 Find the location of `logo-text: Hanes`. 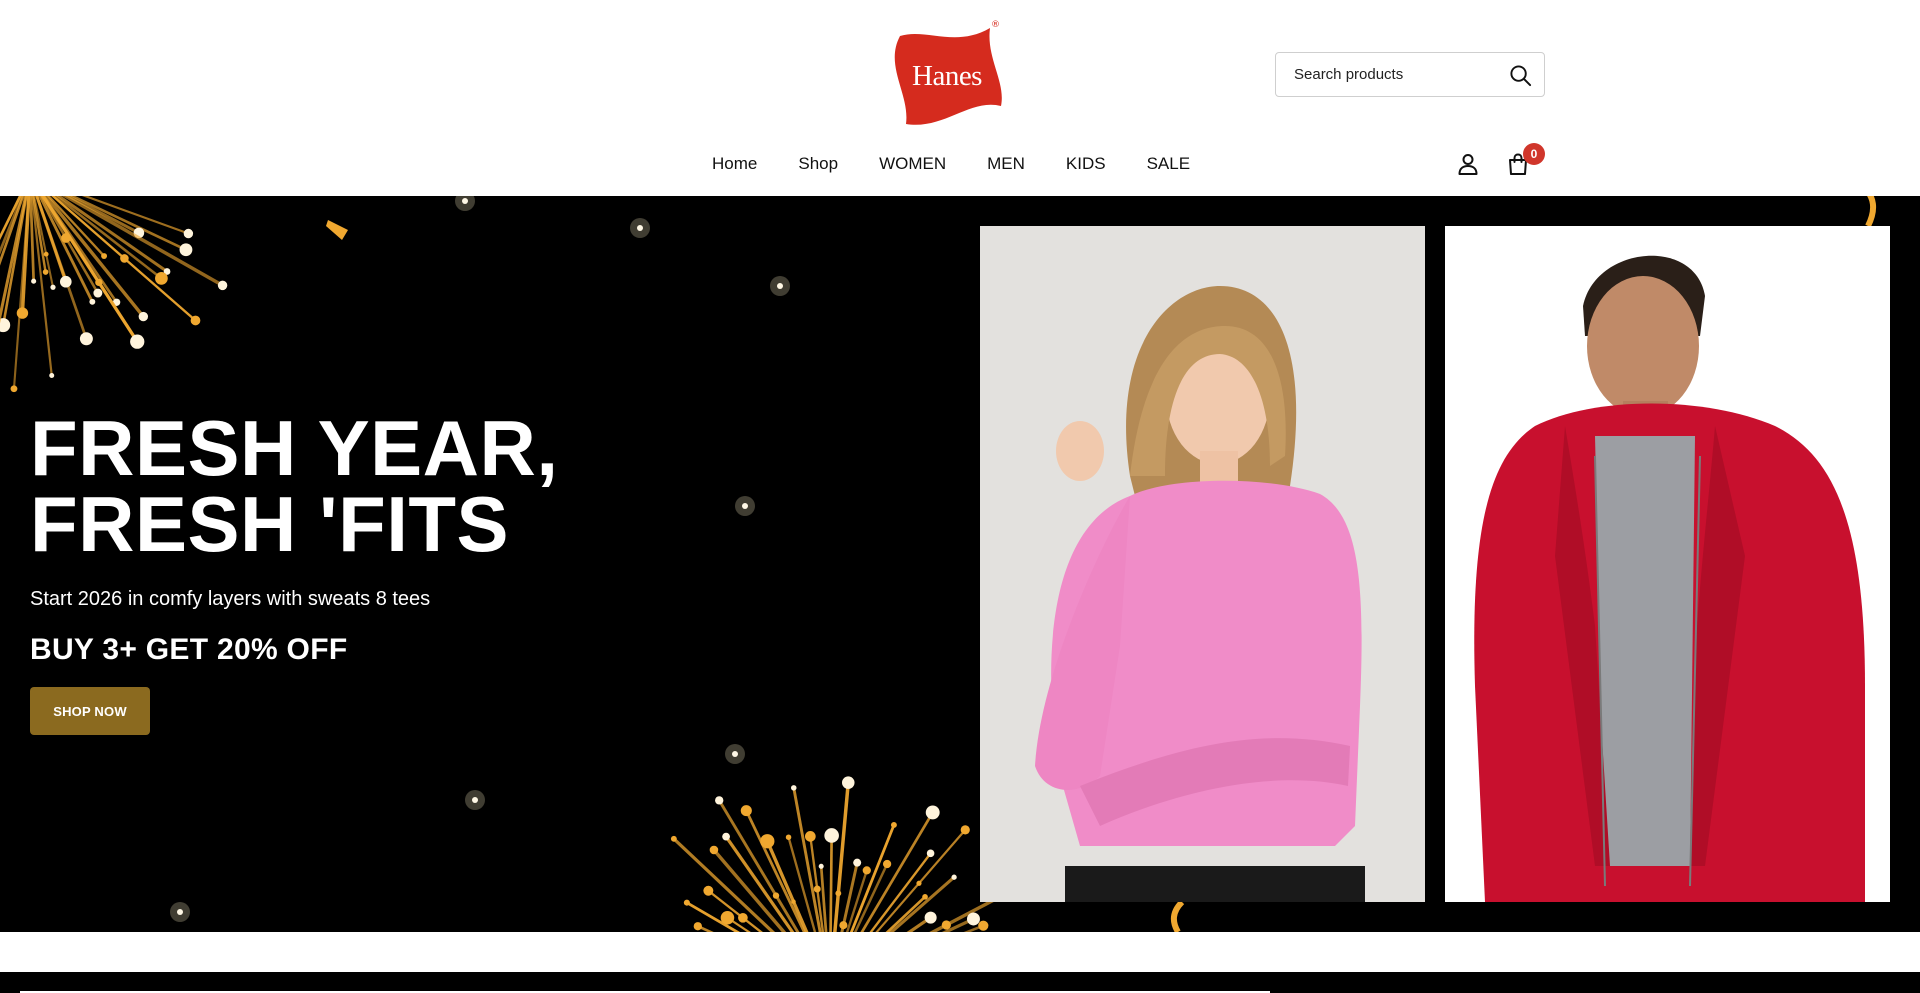

logo-text: Hanes is located at coordinates (947, 75).